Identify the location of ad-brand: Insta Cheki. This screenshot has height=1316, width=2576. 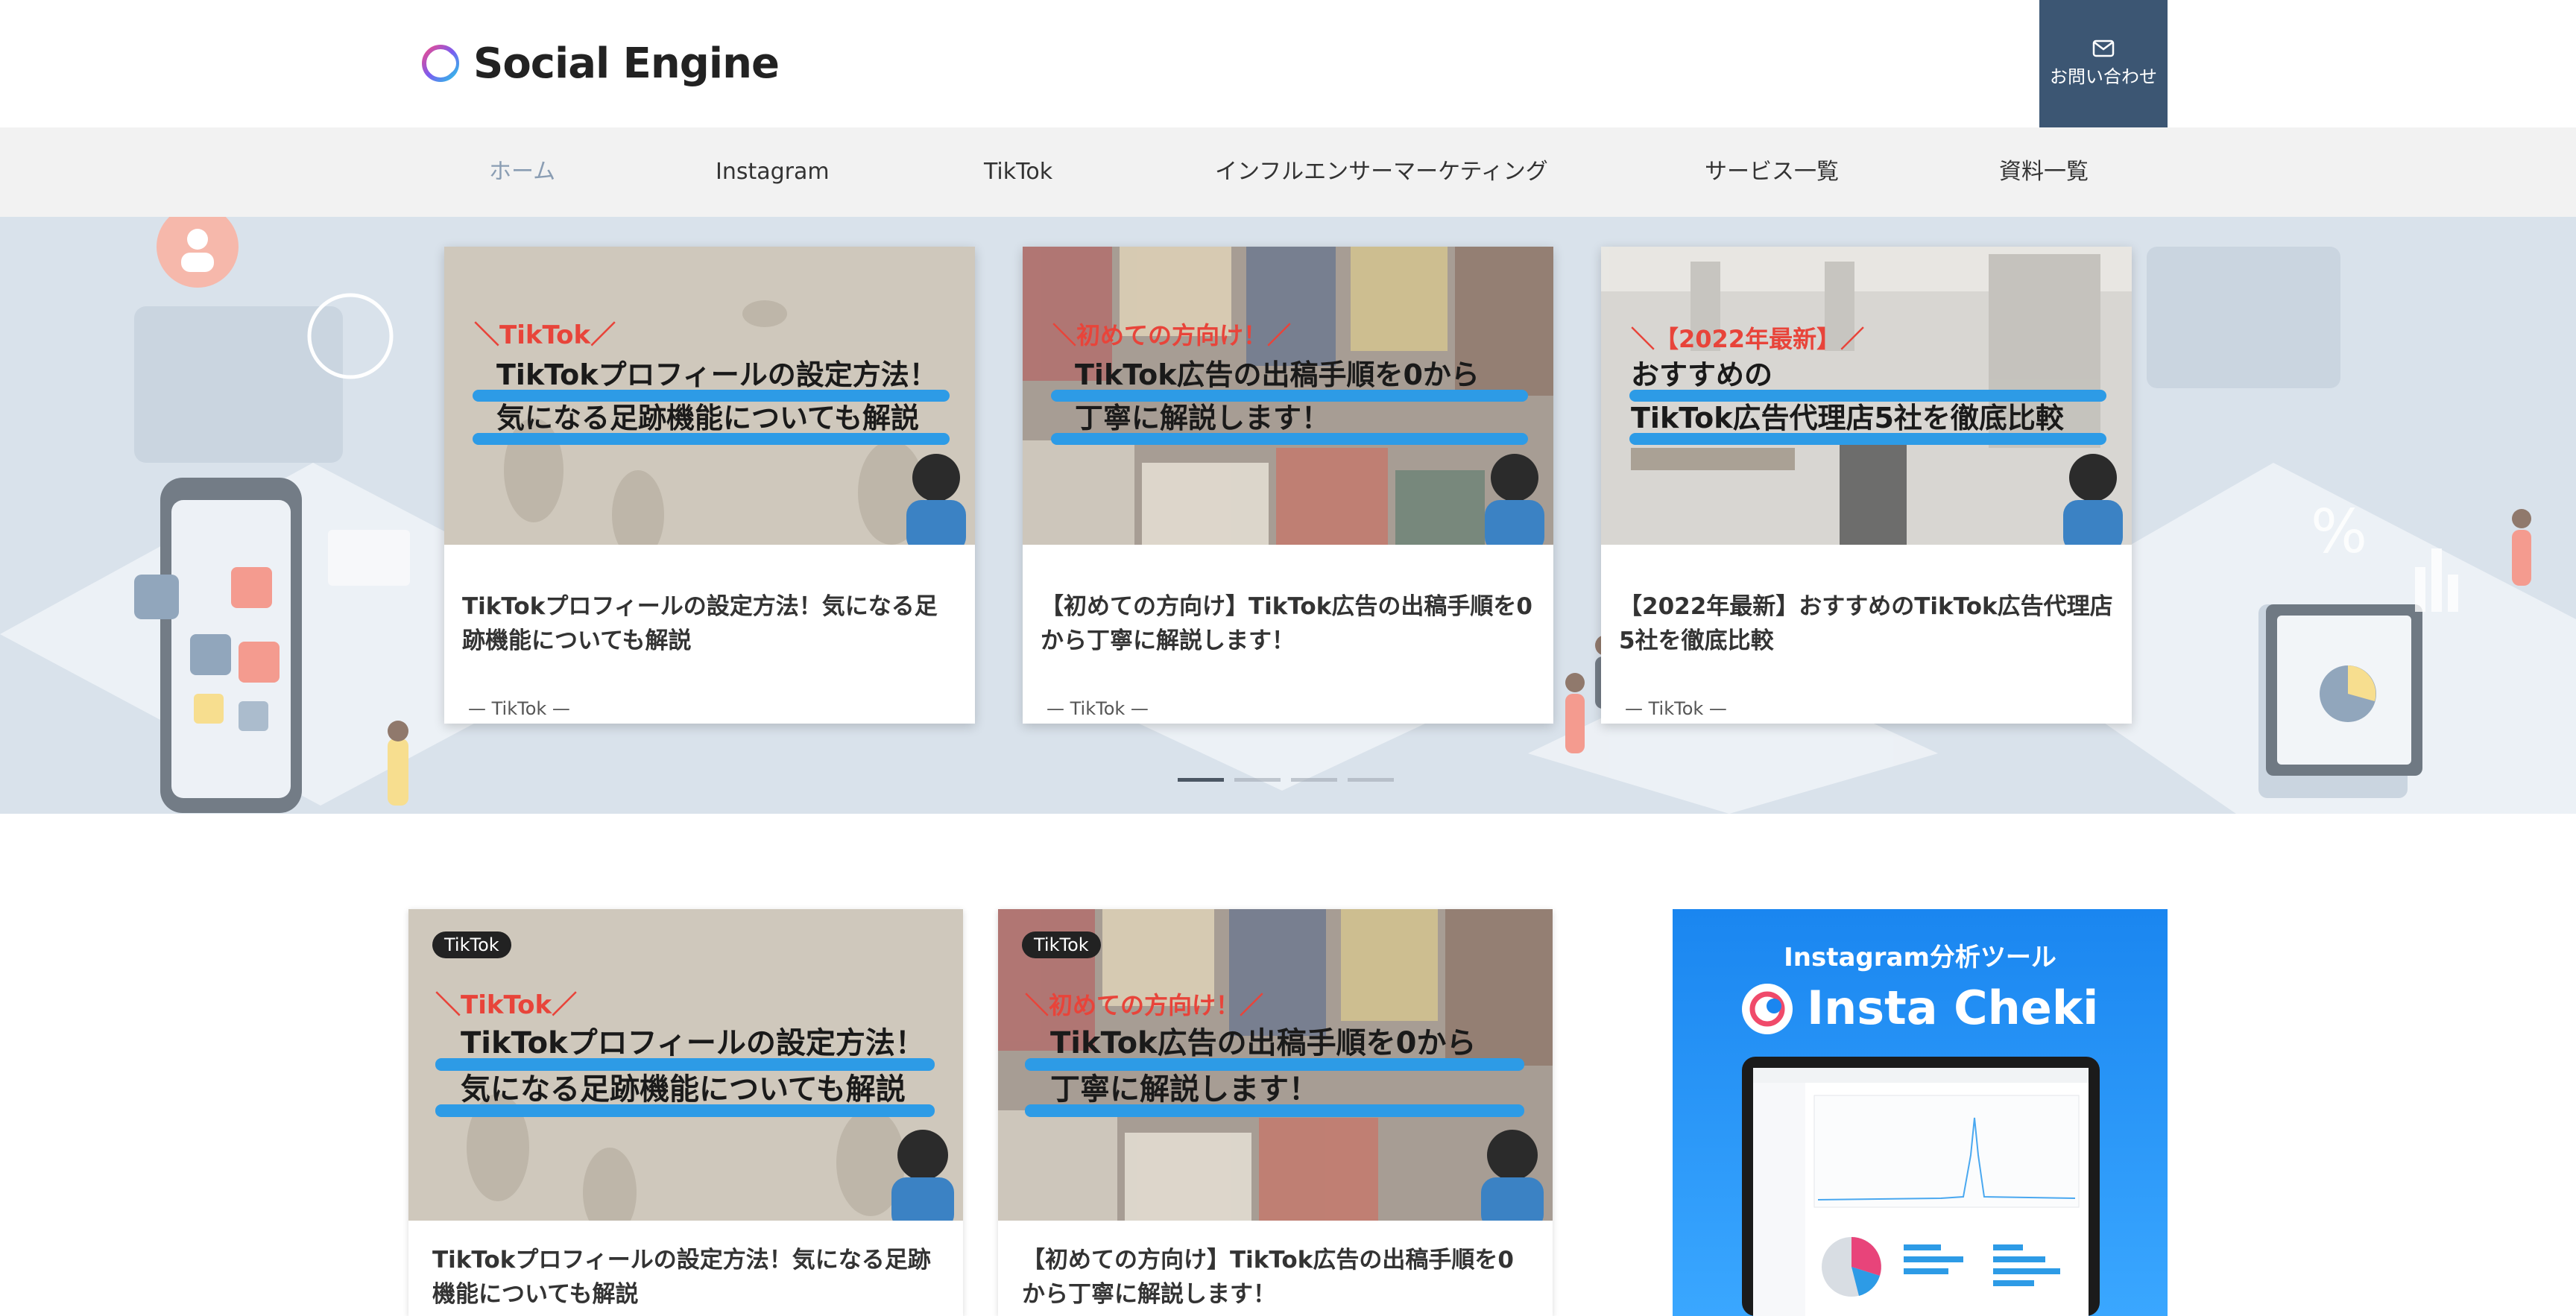
(1952, 1008).